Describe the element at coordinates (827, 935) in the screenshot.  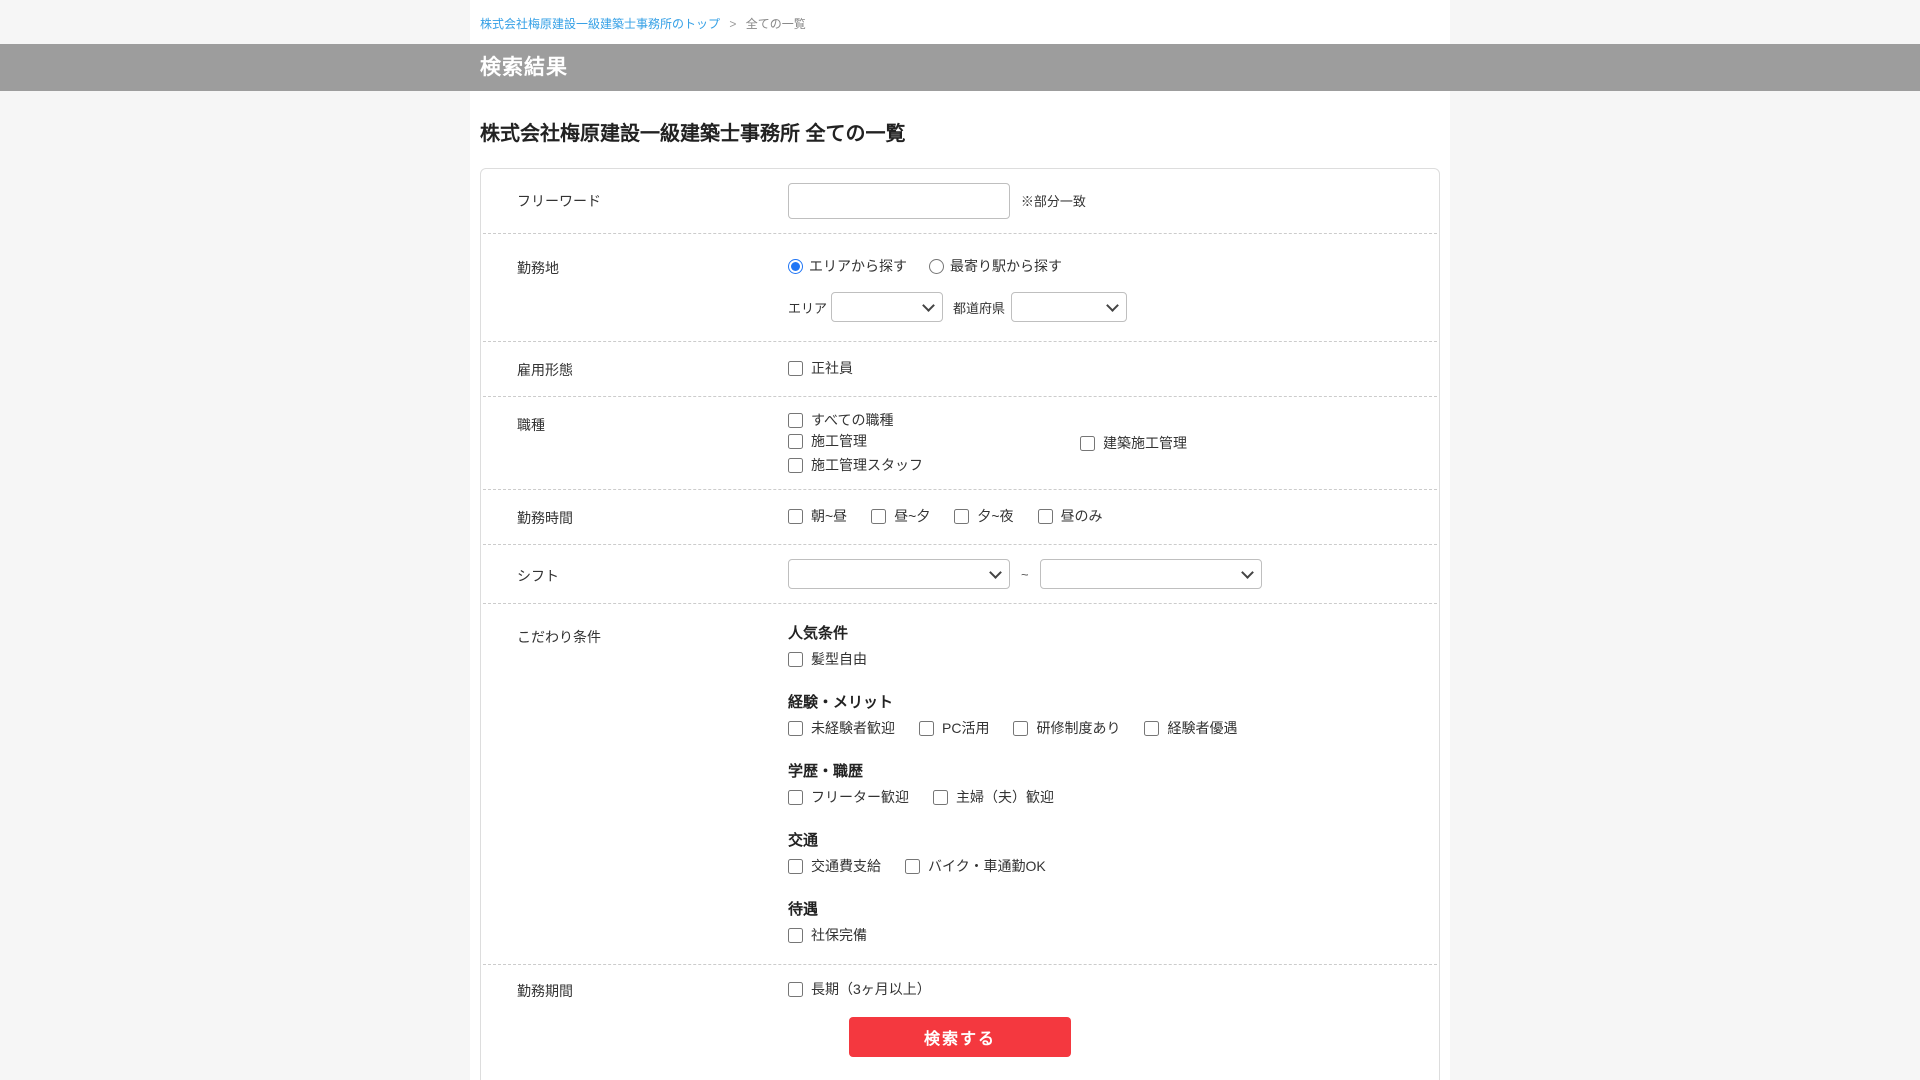
I see `checkbox-social-insurance: 社保完備` at that location.